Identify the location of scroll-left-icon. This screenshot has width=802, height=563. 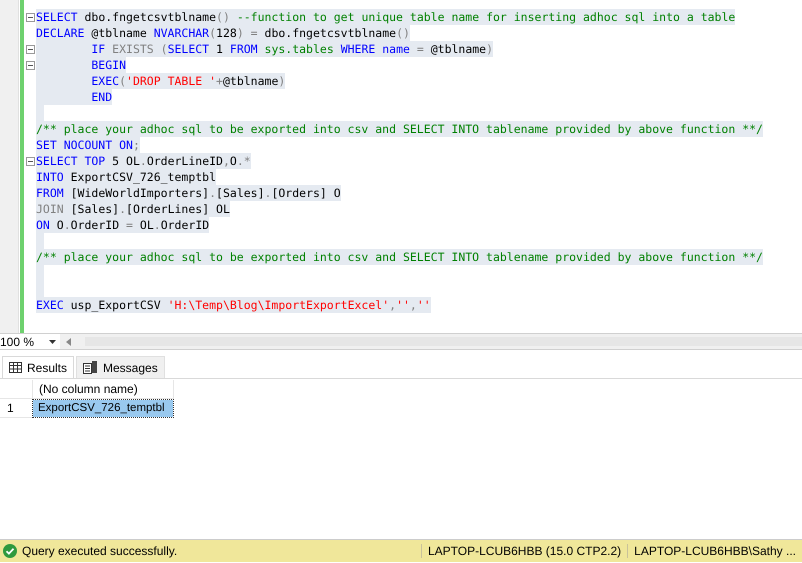
(68, 342).